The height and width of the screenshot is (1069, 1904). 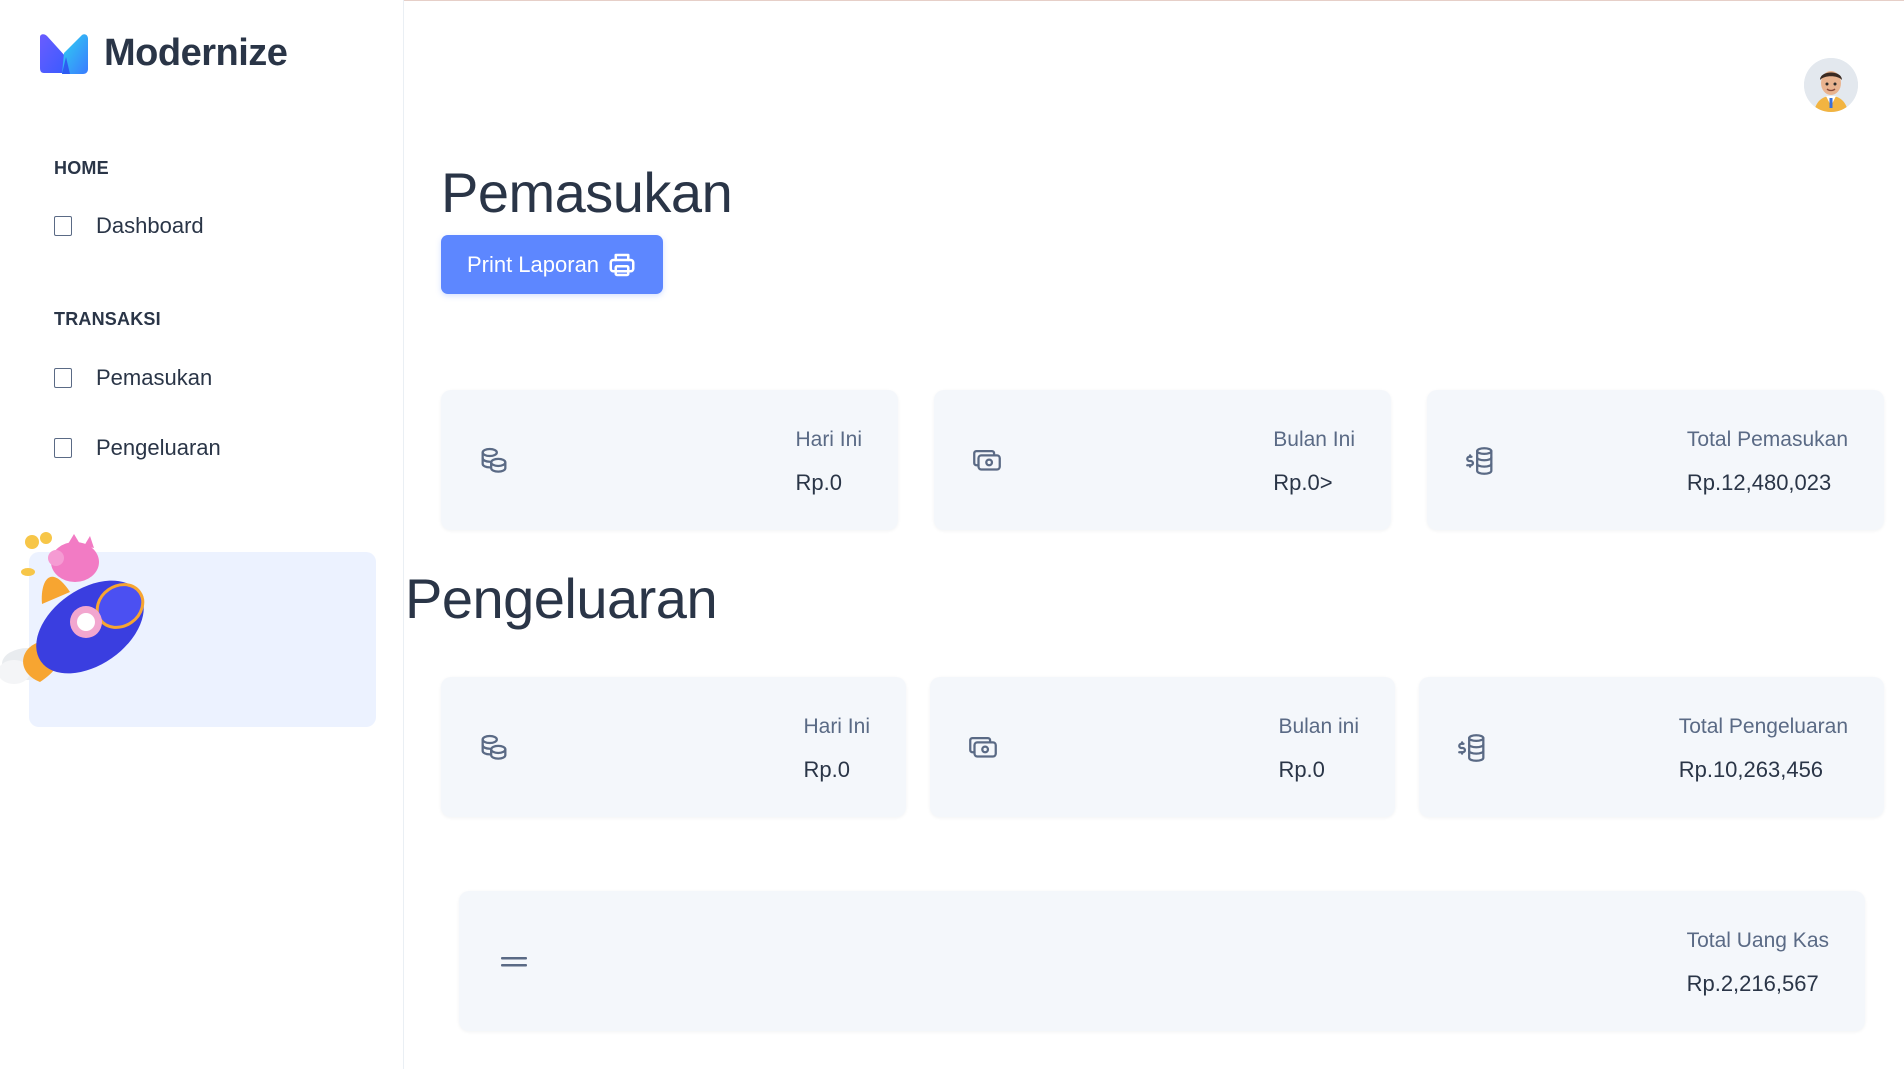 I want to click on card-total-pengeluaran: Total Pengeluaran Rp.10,263,456, so click(x=1651, y=747).